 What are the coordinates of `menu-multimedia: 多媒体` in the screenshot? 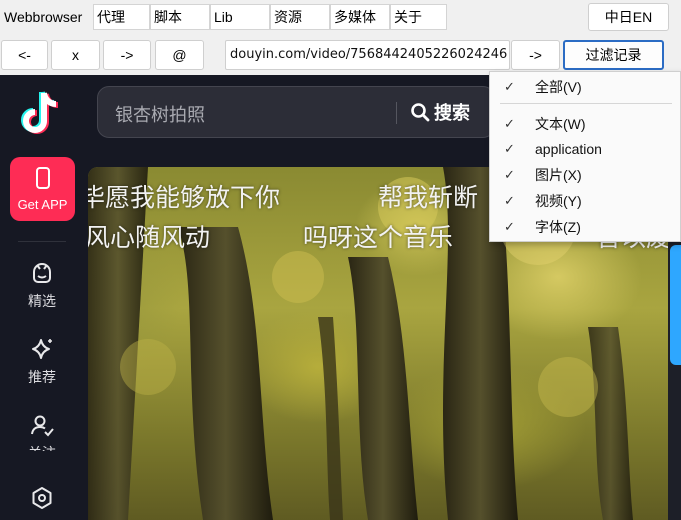 It's located at (360, 17).